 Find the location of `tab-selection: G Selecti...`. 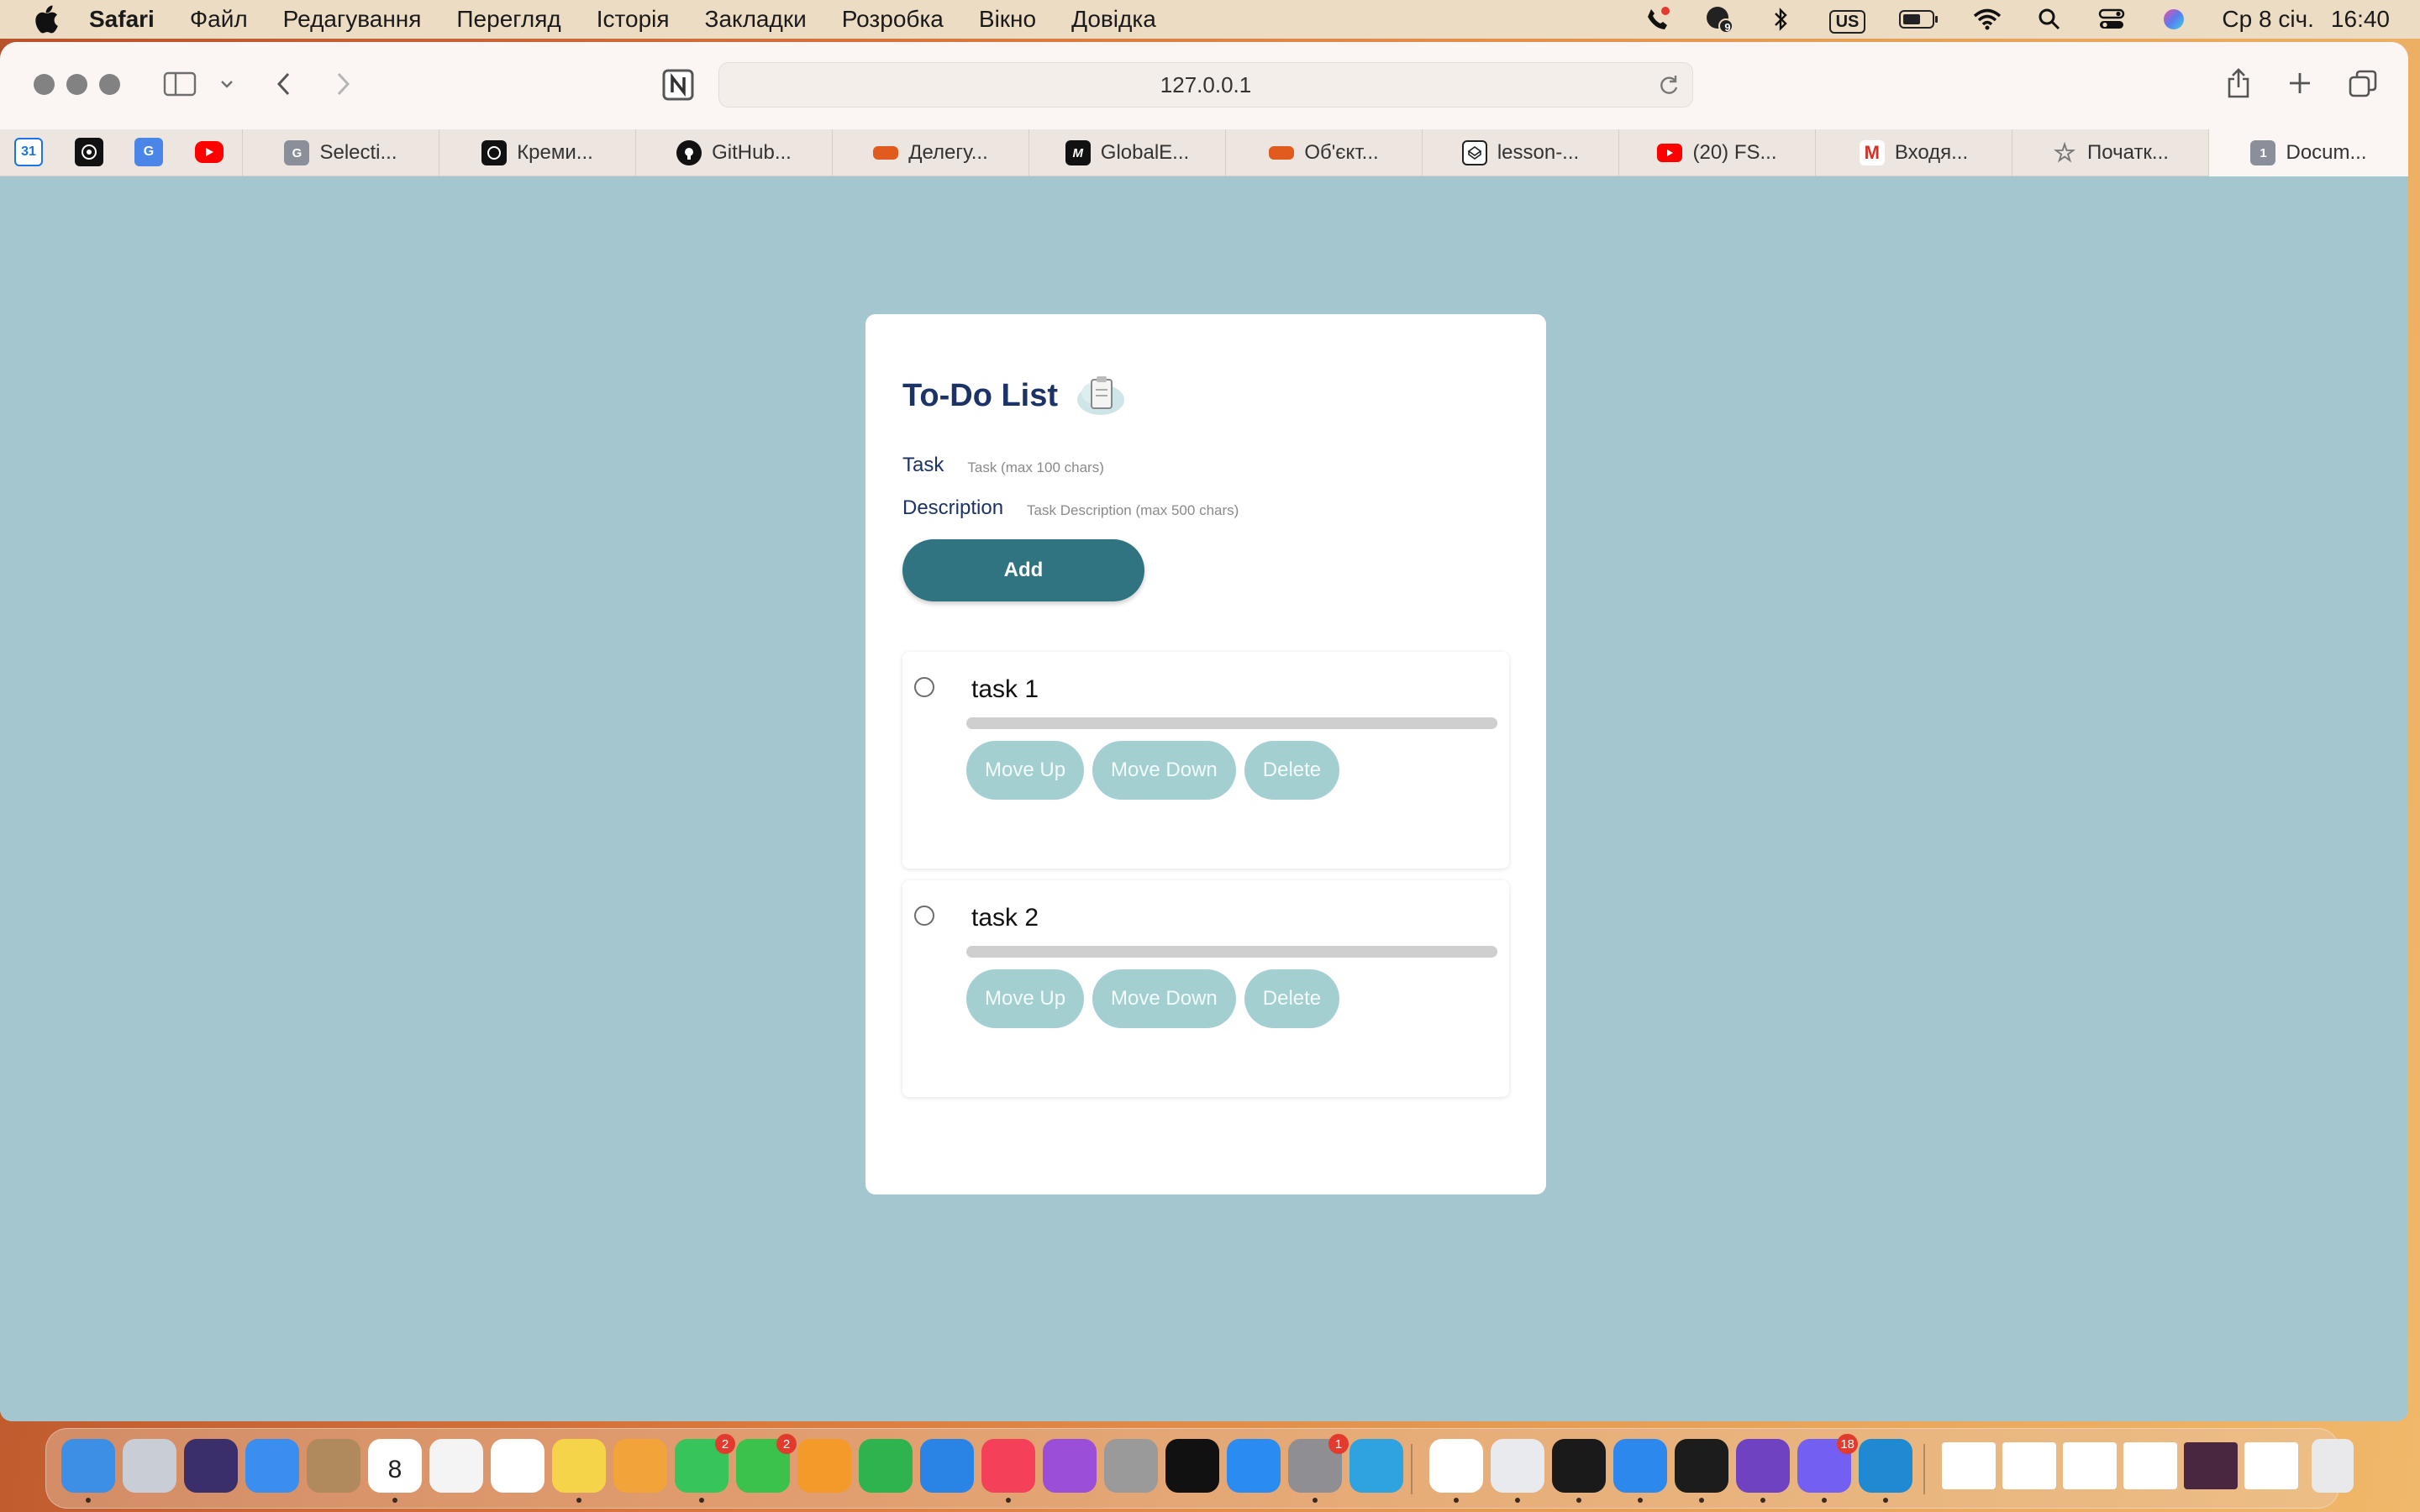

tab-selection: G Selecti... is located at coordinates (340, 152).